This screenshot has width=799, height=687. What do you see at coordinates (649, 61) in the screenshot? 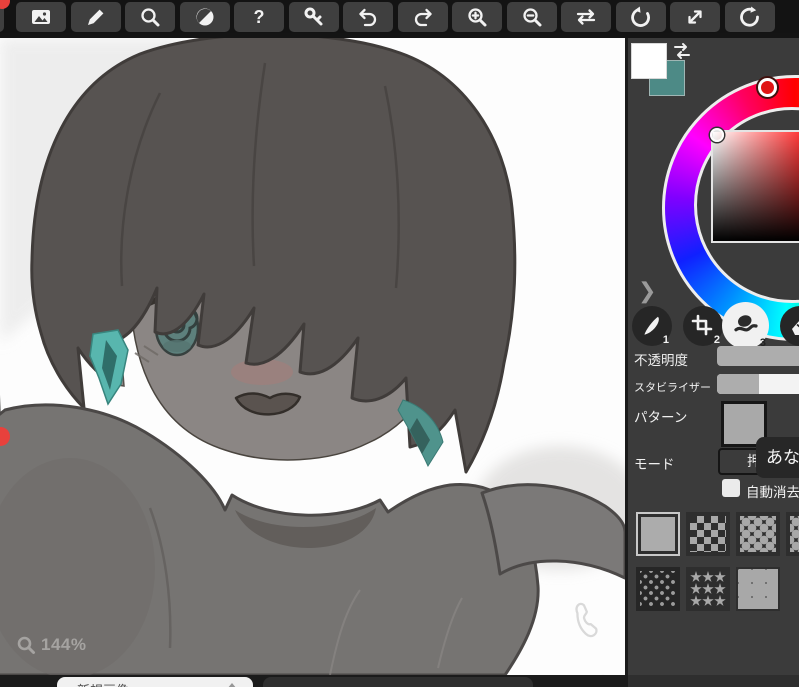
I see `foreground-color-swatch` at bounding box center [649, 61].